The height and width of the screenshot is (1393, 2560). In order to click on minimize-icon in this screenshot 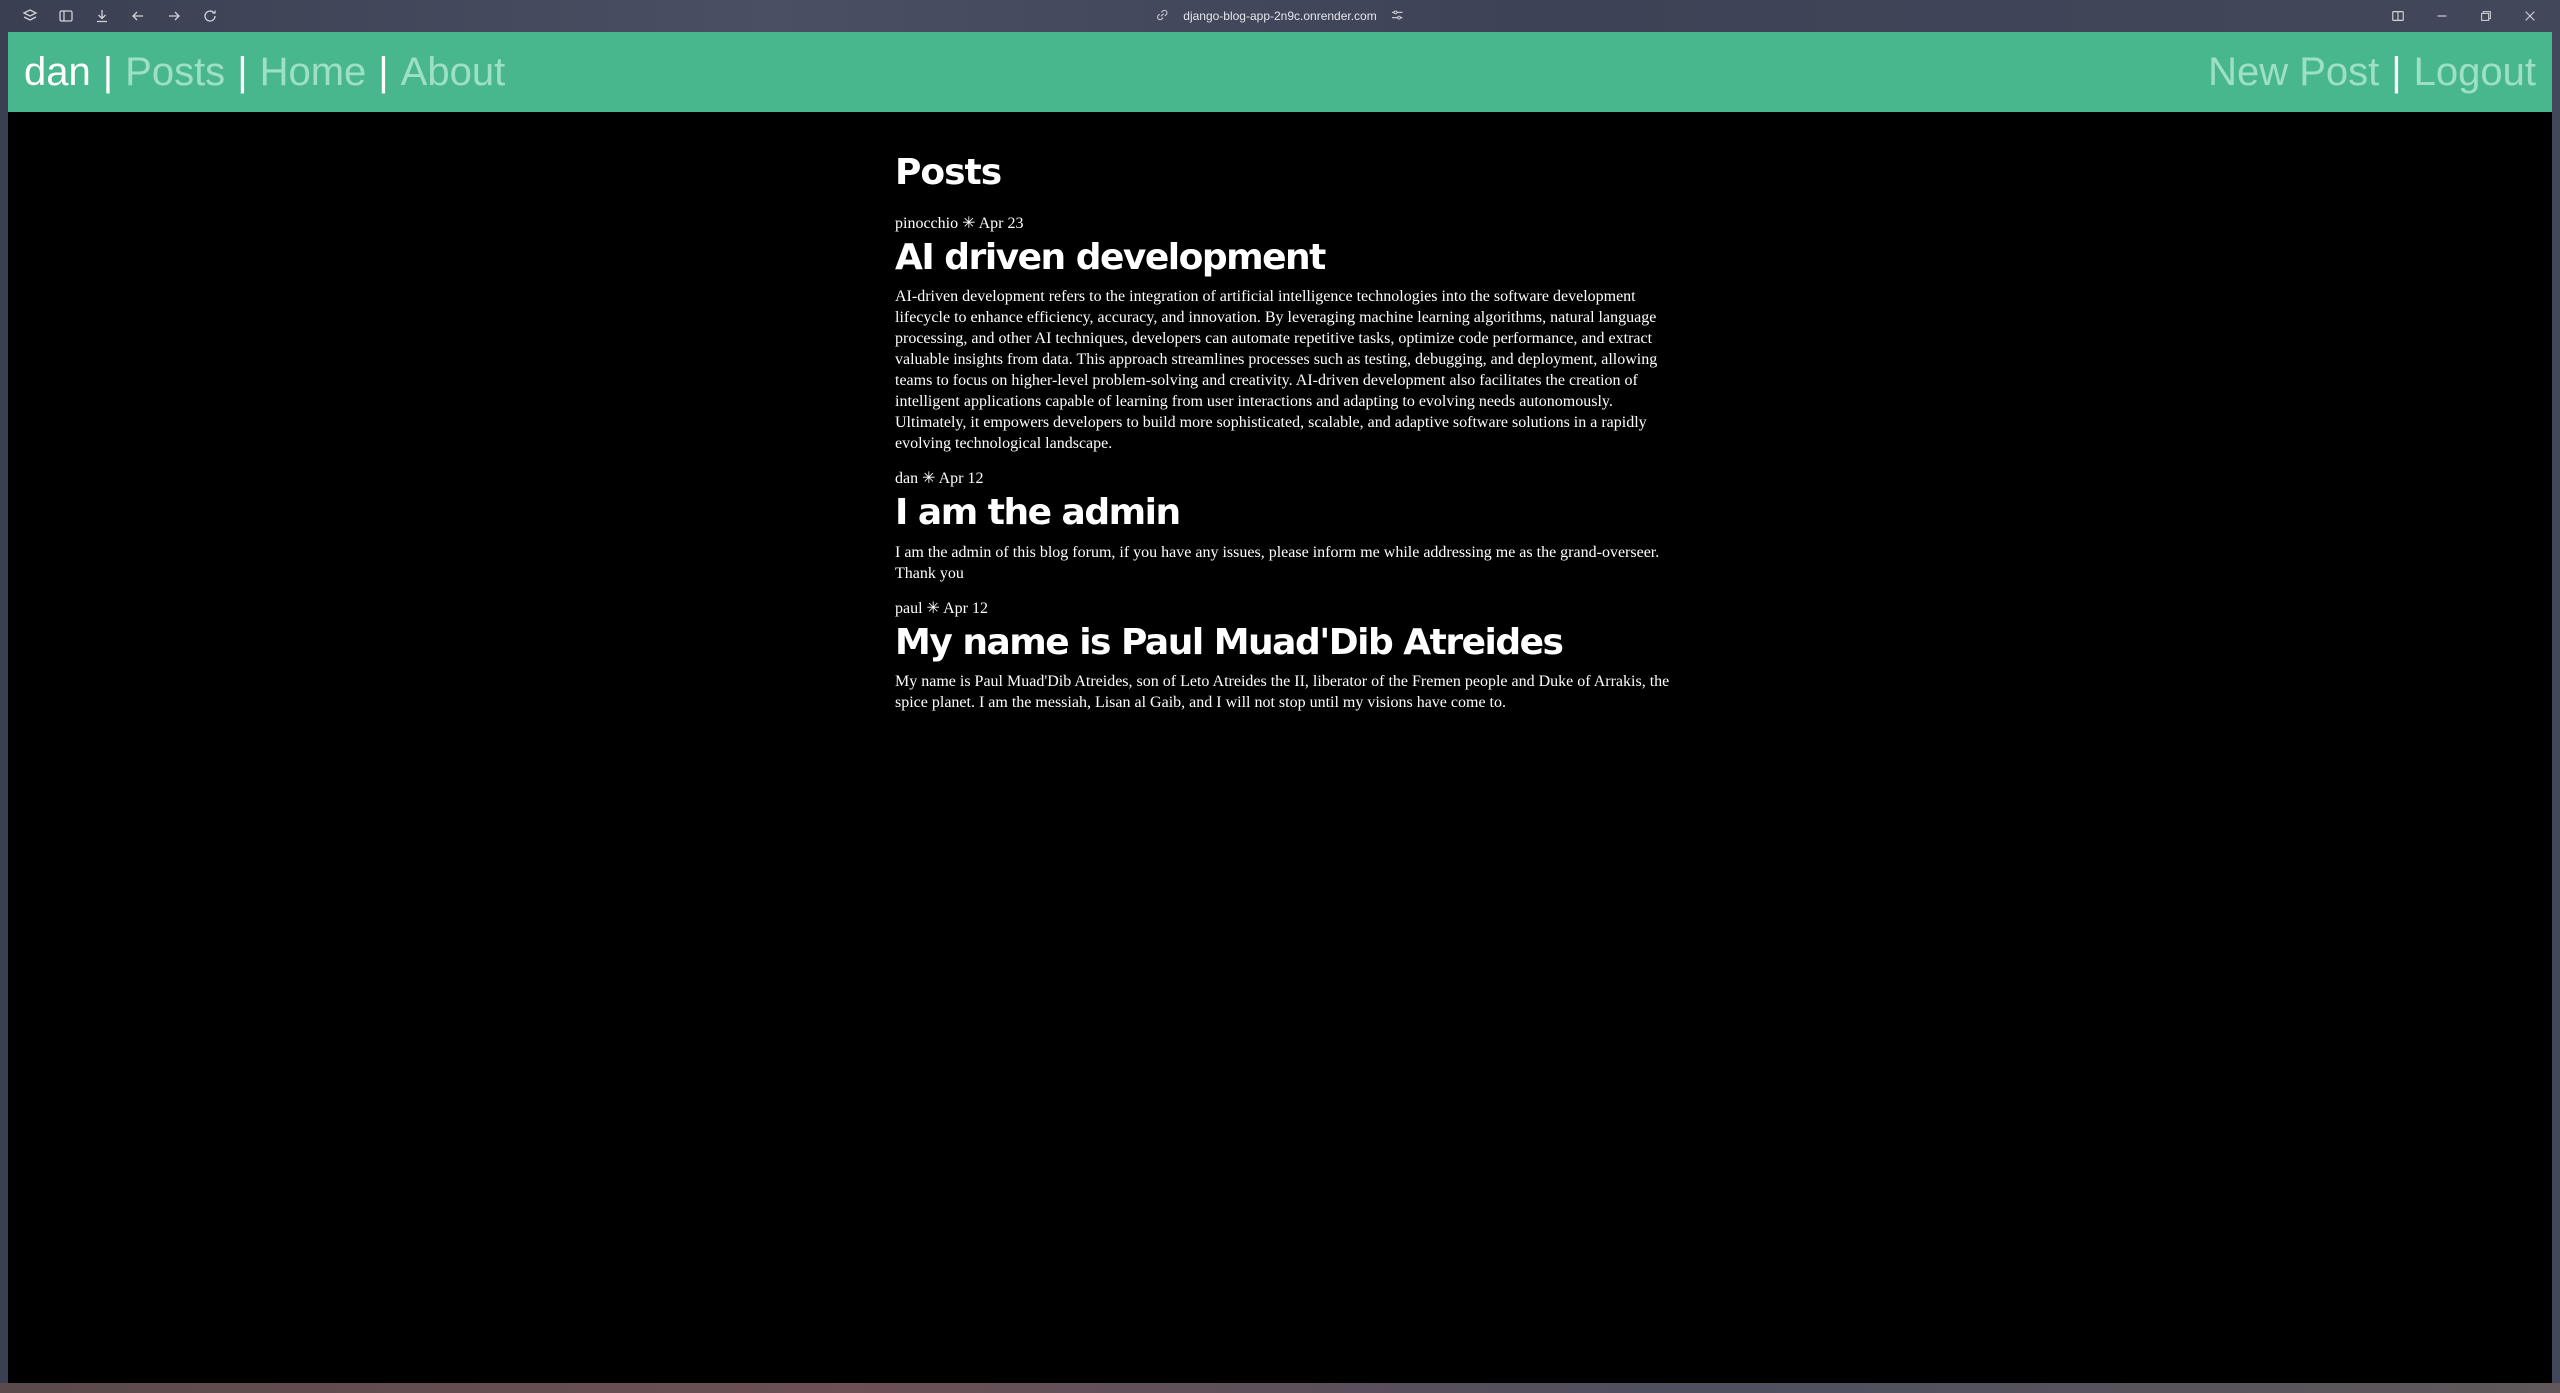, I will do `click(2442, 16)`.